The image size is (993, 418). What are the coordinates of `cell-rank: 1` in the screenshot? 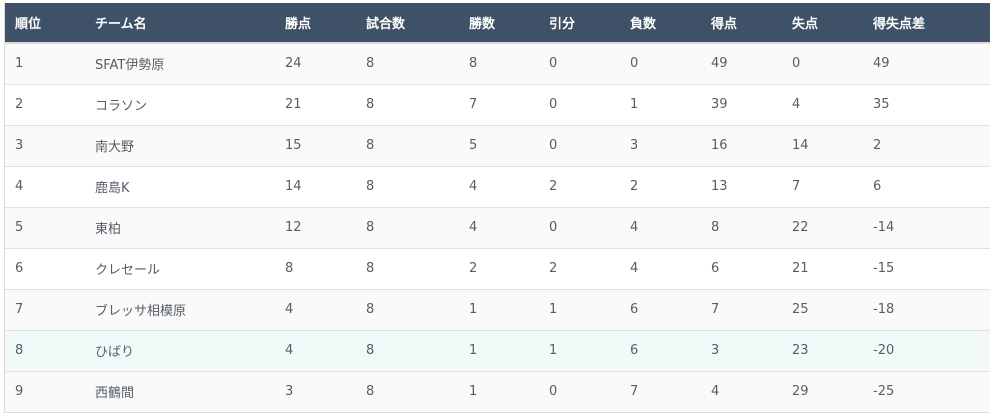 It's located at (45, 63).